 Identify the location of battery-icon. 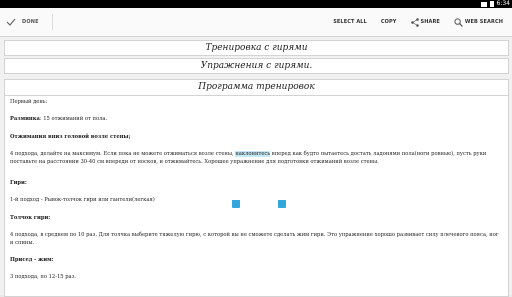
(491, 4).